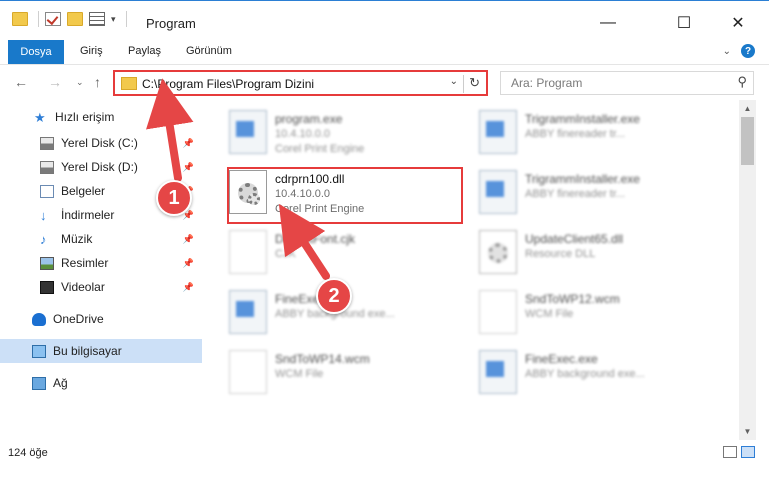  Describe the element at coordinates (627, 83) in the screenshot. I see `search-box: Ara: Program ⚲` at that location.